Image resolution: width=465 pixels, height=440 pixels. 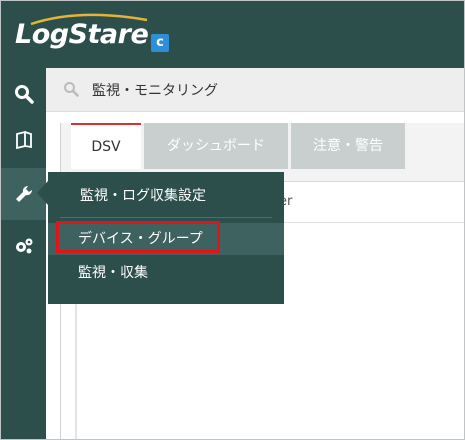 I want to click on highlight-box, so click(x=138, y=237).